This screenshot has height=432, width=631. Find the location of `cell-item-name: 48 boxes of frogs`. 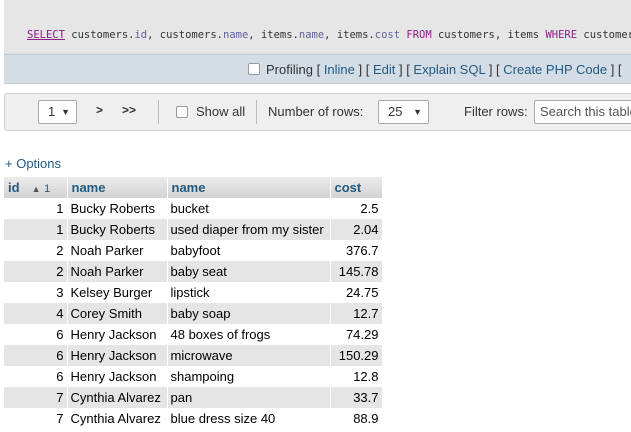

cell-item-name: 48 boxes of frogs is located at coordinates (249, 334).